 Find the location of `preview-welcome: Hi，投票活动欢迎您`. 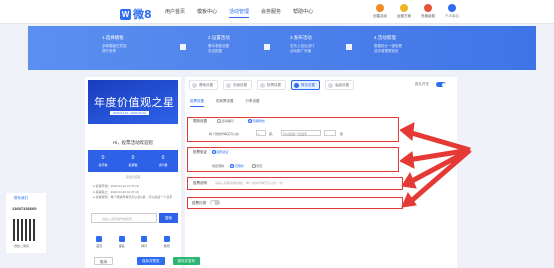

preview-welcome: Hi，投票活动欢迎您 is located at coordinates (133, 142).